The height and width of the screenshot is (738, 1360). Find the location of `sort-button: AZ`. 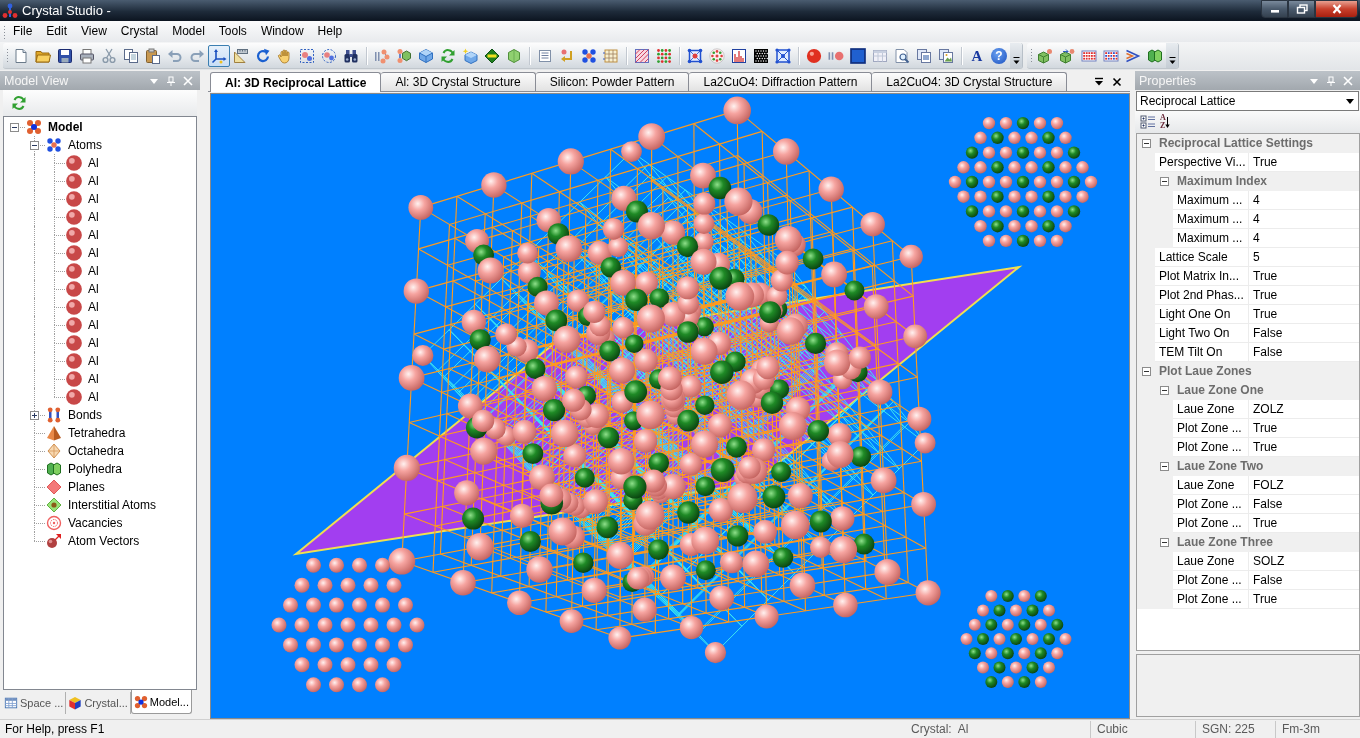

sort-button: AZ is located at coordinates (1165, 122).